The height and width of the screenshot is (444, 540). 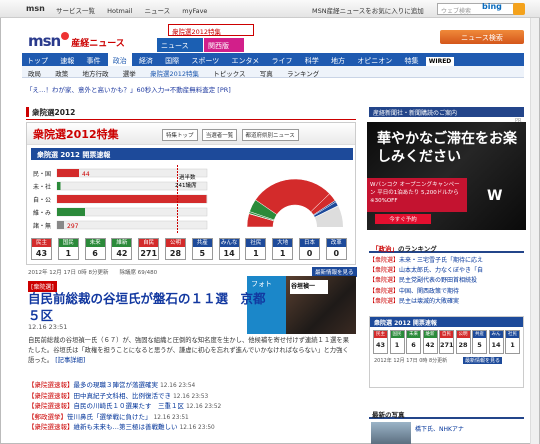 I want to click on related-link-time: 12.16 23:51, so click(x=171, y=417).